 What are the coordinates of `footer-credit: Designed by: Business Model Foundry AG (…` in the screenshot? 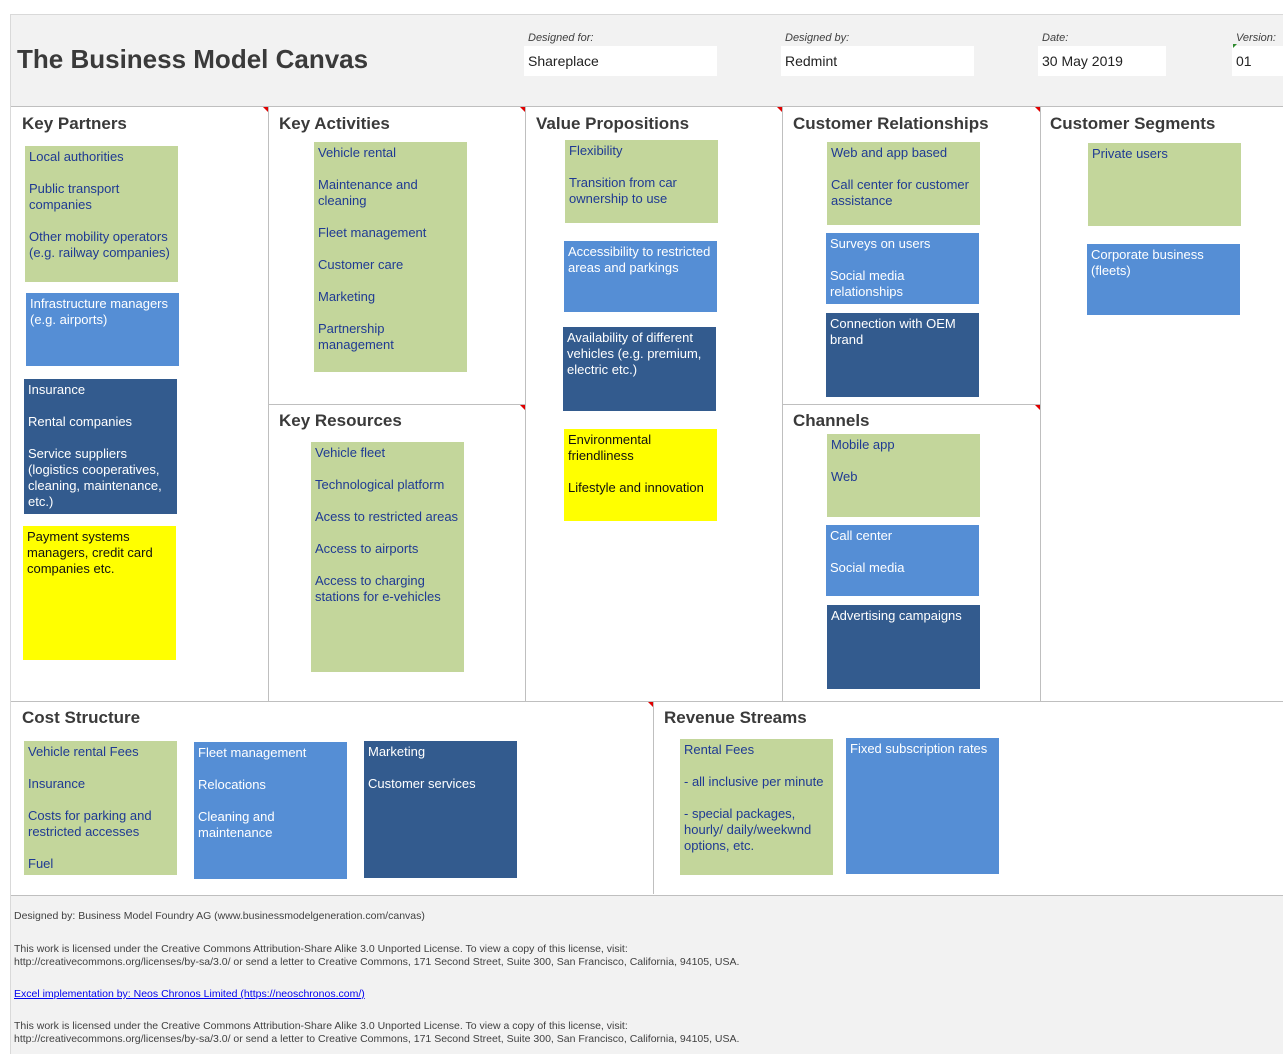 It's located at (219, 916).